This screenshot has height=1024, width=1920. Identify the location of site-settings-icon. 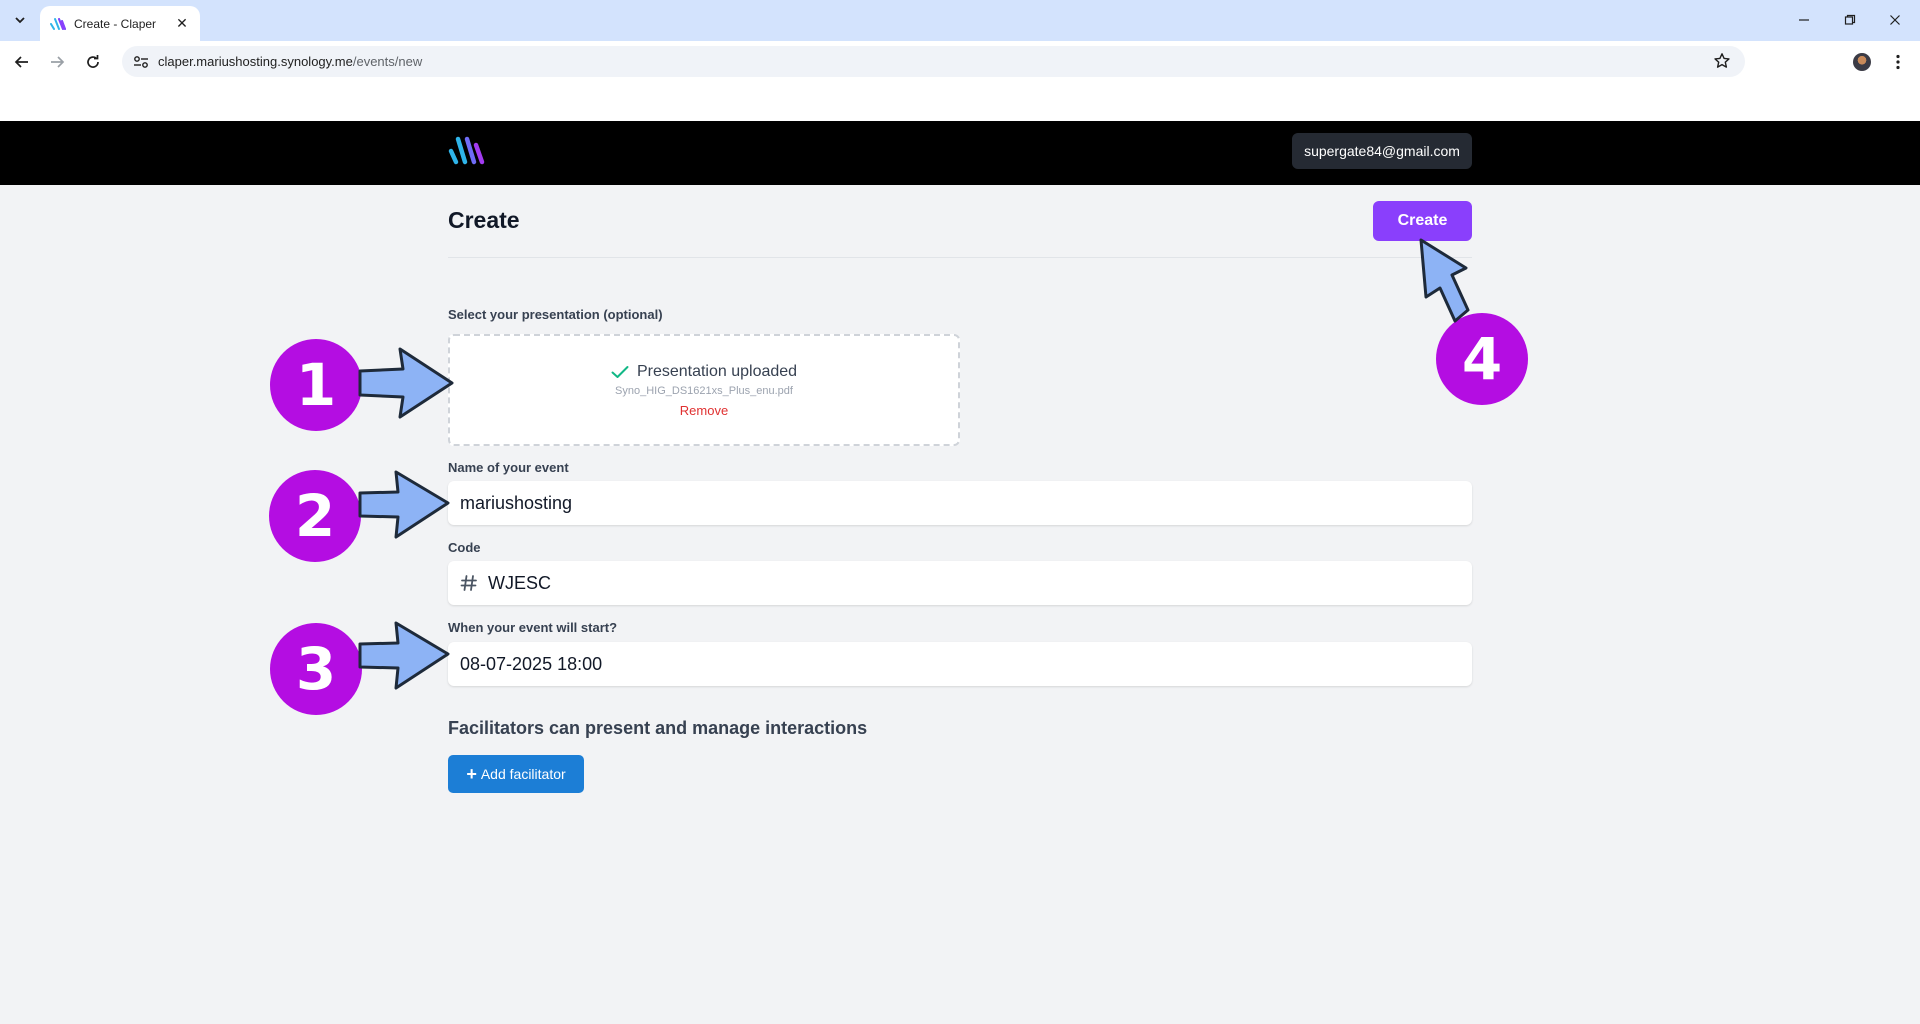
(141, 62).